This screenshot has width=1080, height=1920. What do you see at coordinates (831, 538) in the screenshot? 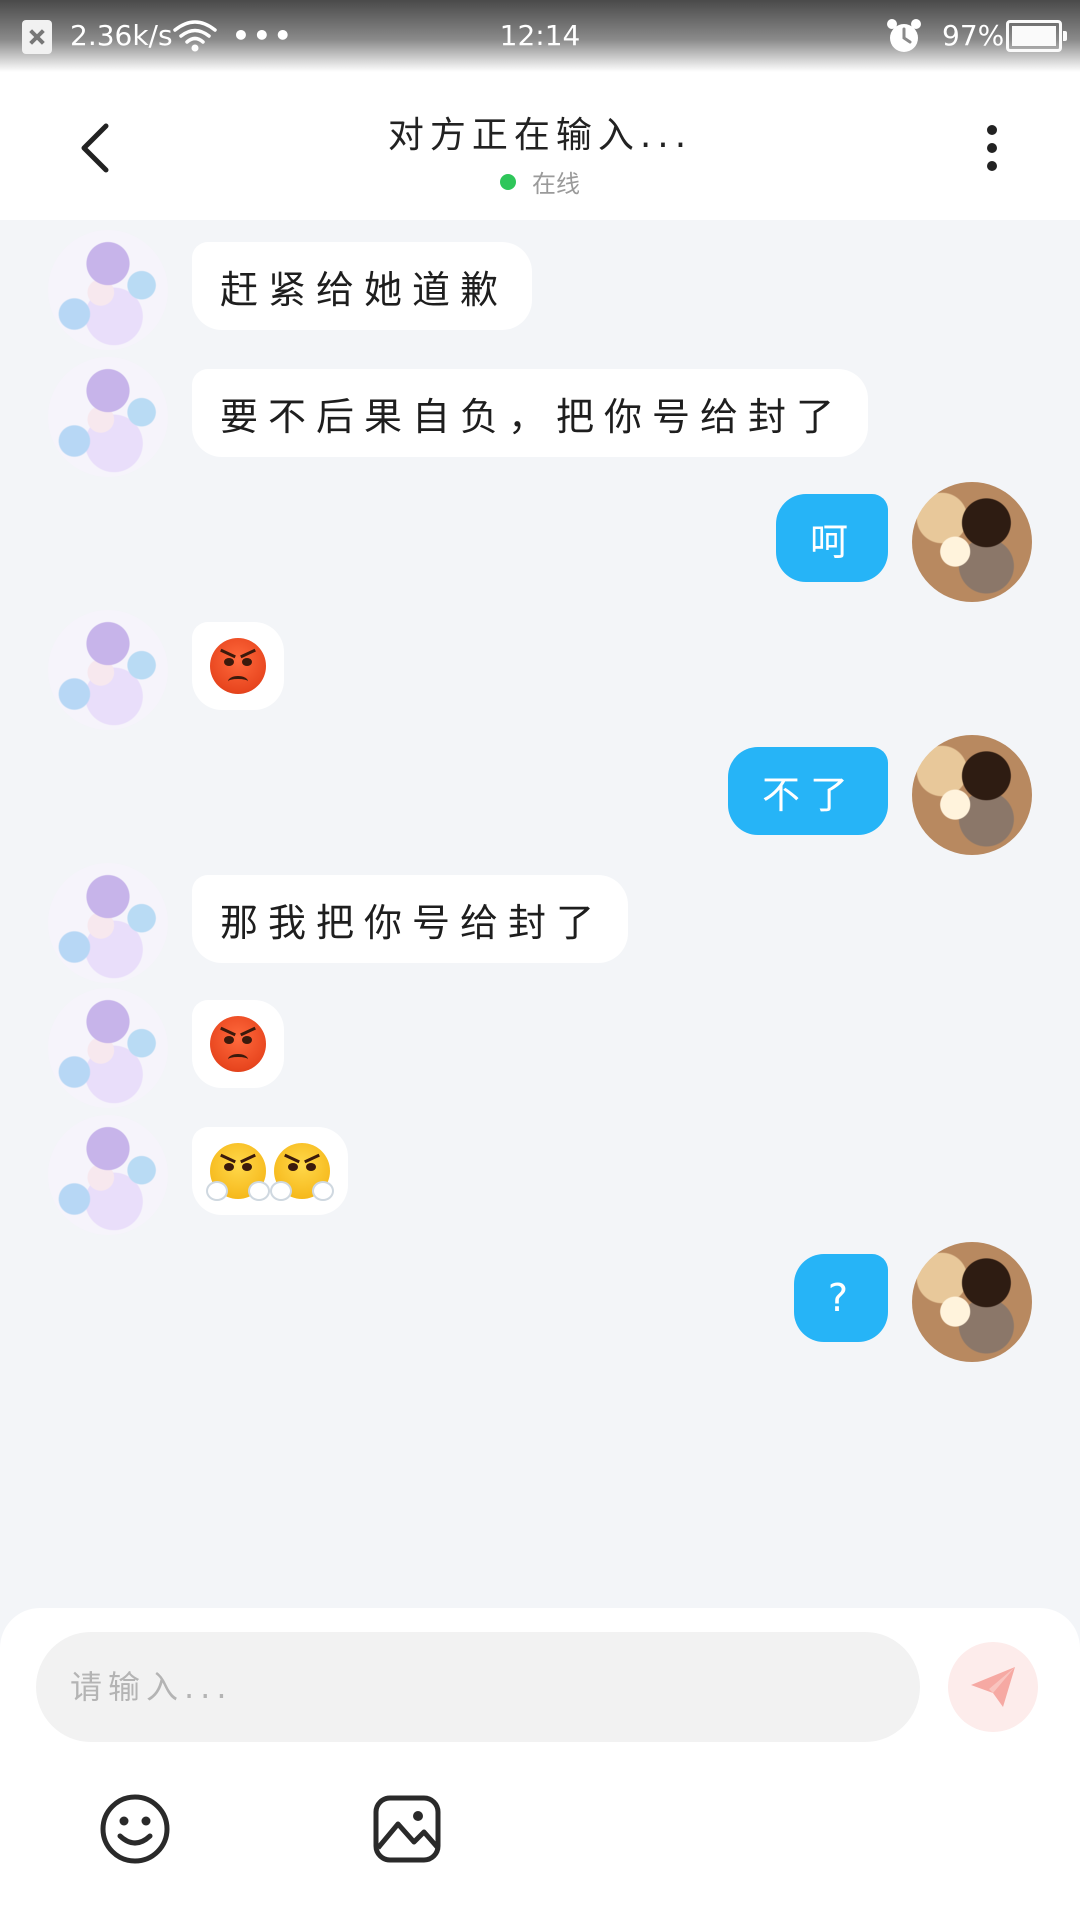
I see `message-bubble: 呵` at bounding box center [831, 538].